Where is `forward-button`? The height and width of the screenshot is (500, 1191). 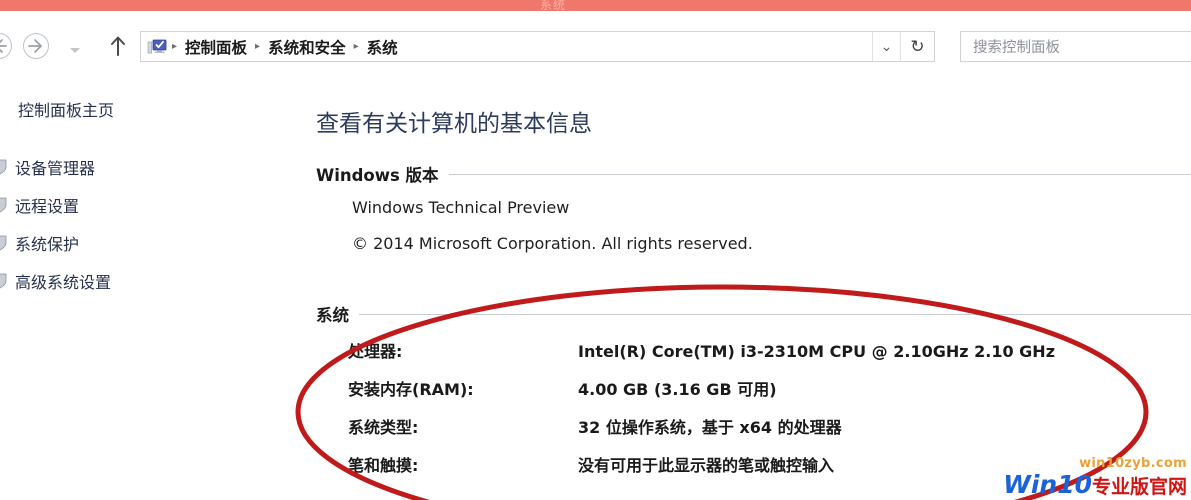
forward-button is located at coordinates (36, 46).